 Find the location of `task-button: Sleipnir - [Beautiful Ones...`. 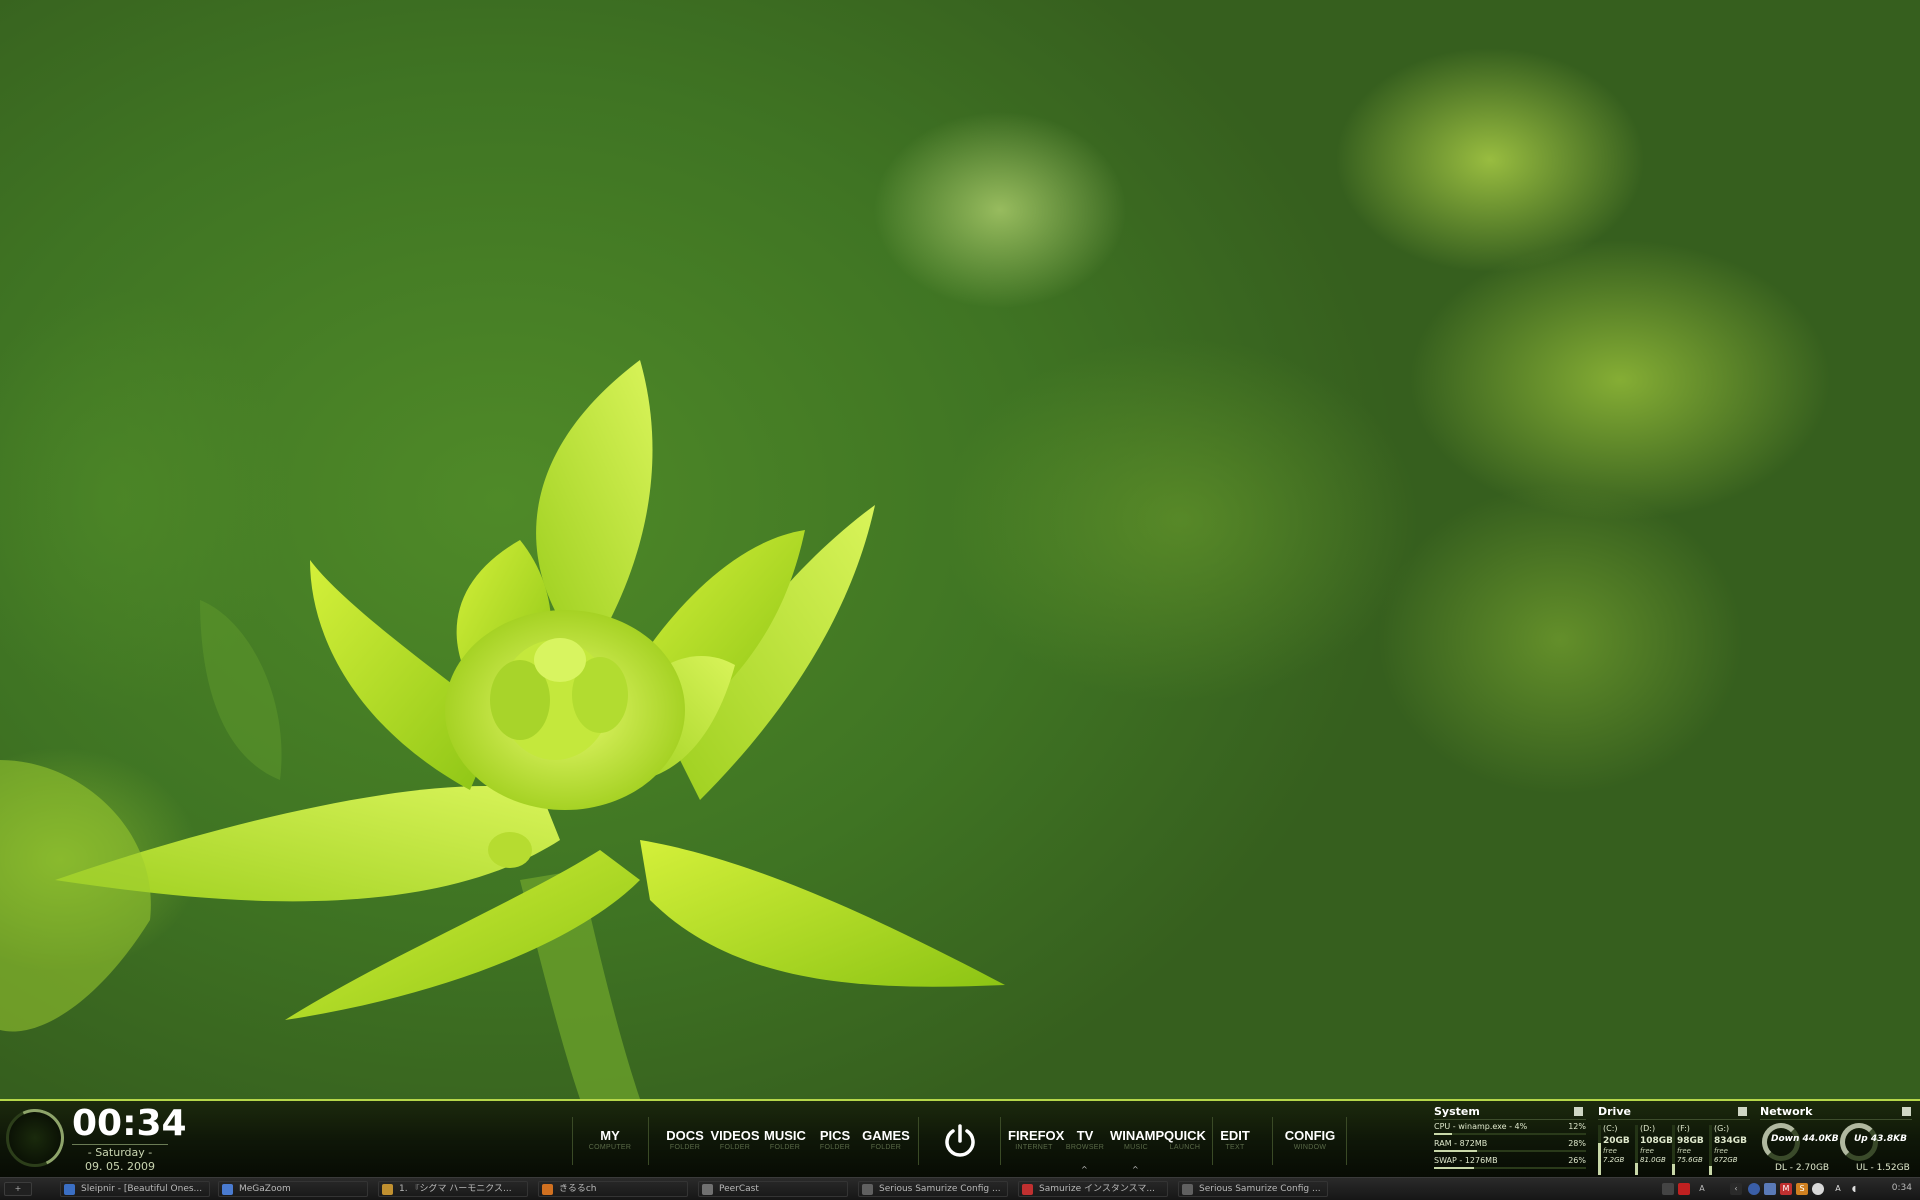

task-button: Sleipnir - [Beautiful Ones... is located at coordinates (135, 1189).